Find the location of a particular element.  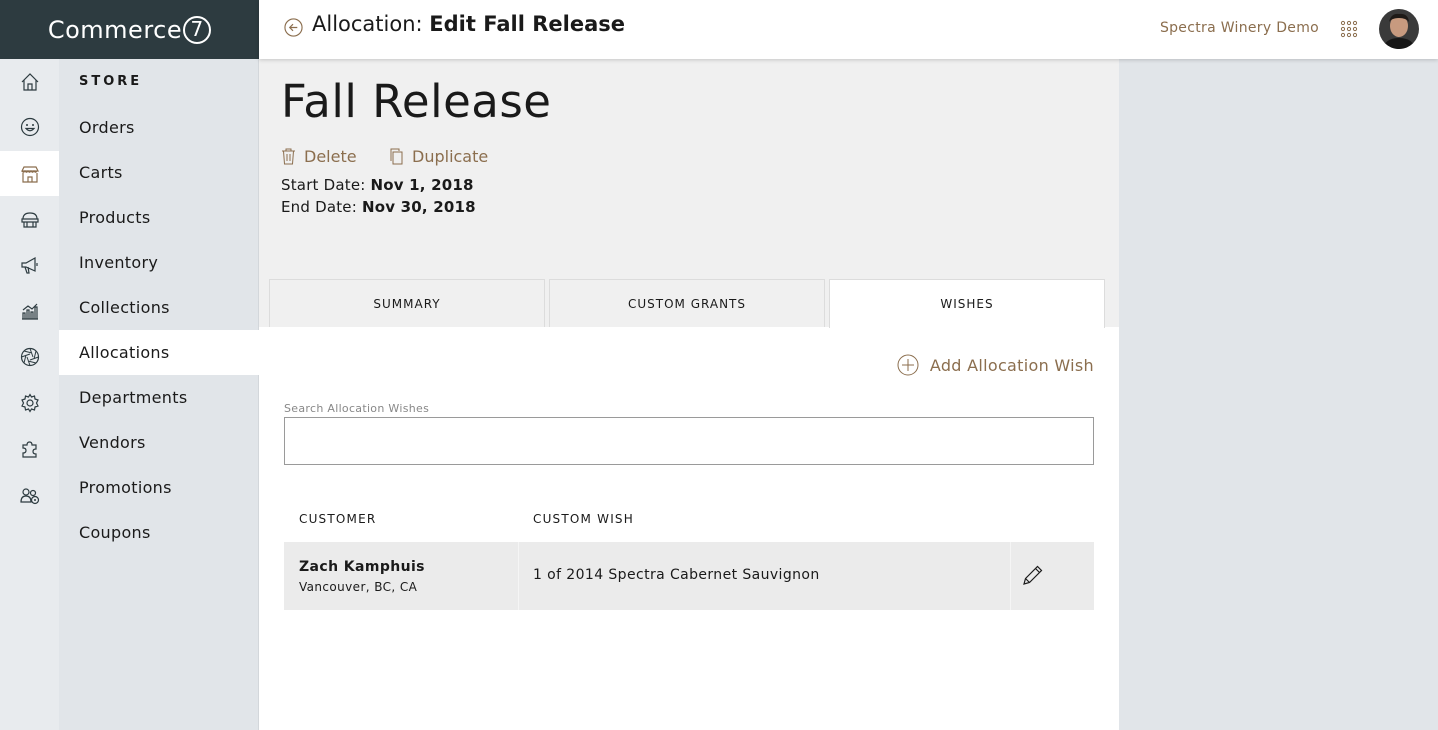

commerce7-logo: Commerce 7 is located at coordinates (129, 29).